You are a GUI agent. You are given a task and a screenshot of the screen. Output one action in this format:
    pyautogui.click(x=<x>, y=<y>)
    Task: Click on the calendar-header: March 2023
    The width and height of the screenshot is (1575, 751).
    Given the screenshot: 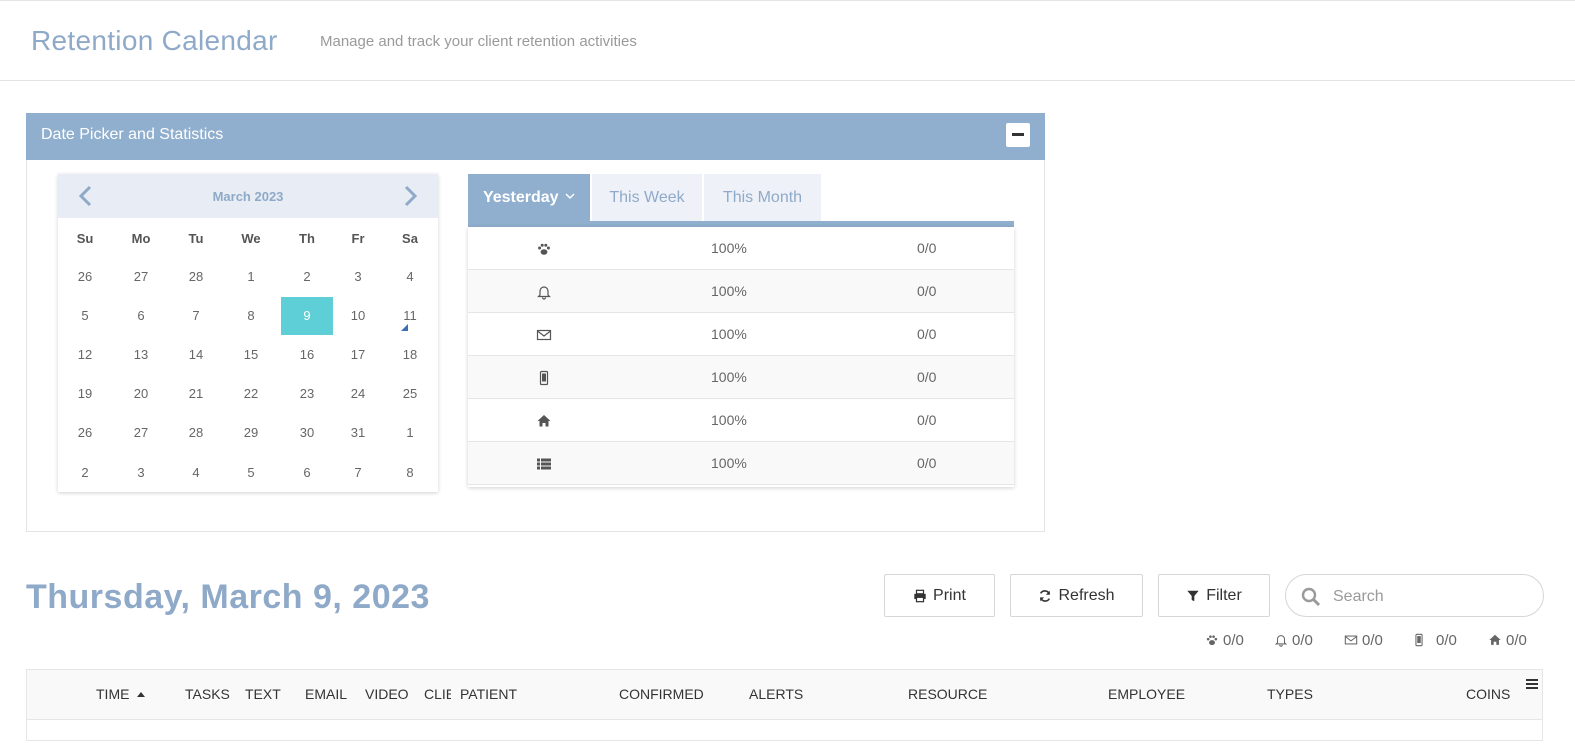 What is the action you would take?
    pyautogui.click(x=248, y=196)
    